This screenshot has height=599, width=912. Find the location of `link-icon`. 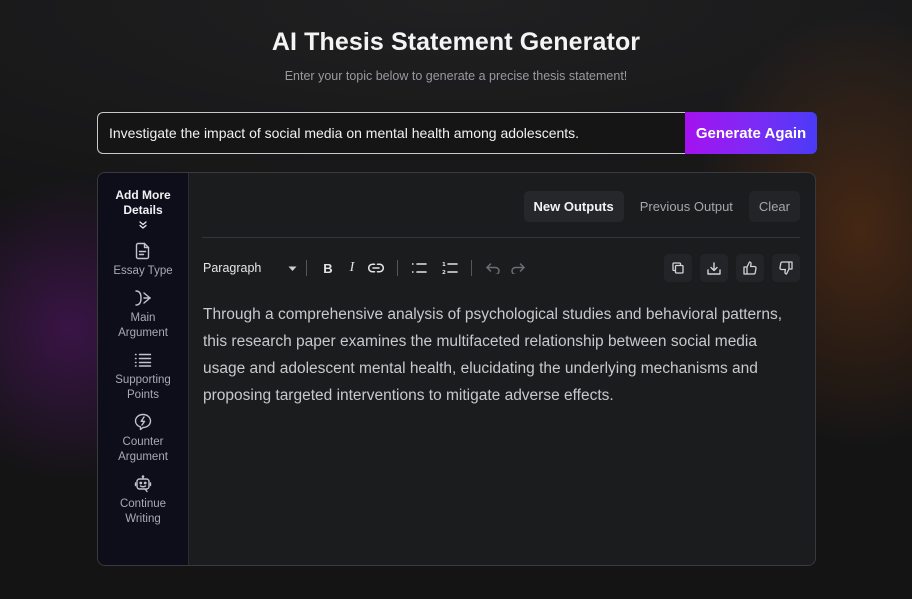

link-icon is located at coordinates (376, 268).